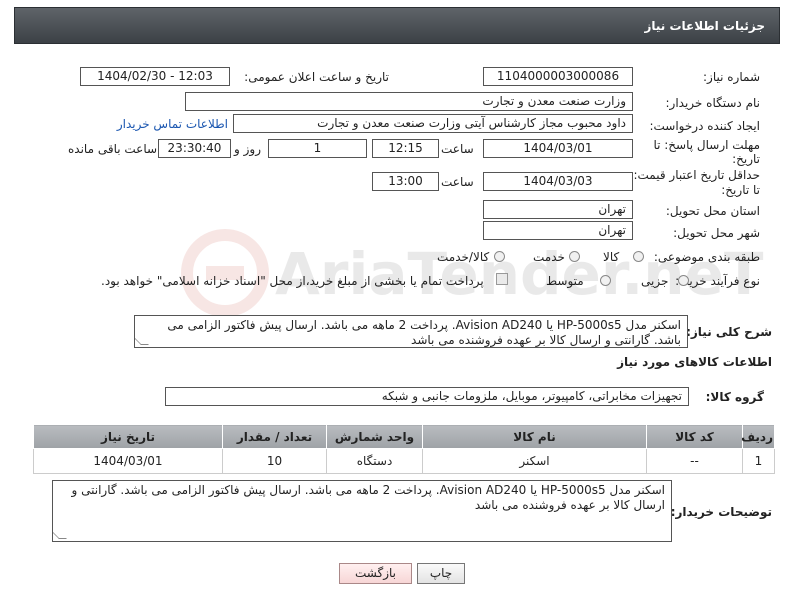 Image resolution: width=788 pixels, height=598 pixels. What do you see at coordinates (734, 397) in the screenshot?
I see `goods-group-label: گروه کالا:` at bounding box center [734, 397].